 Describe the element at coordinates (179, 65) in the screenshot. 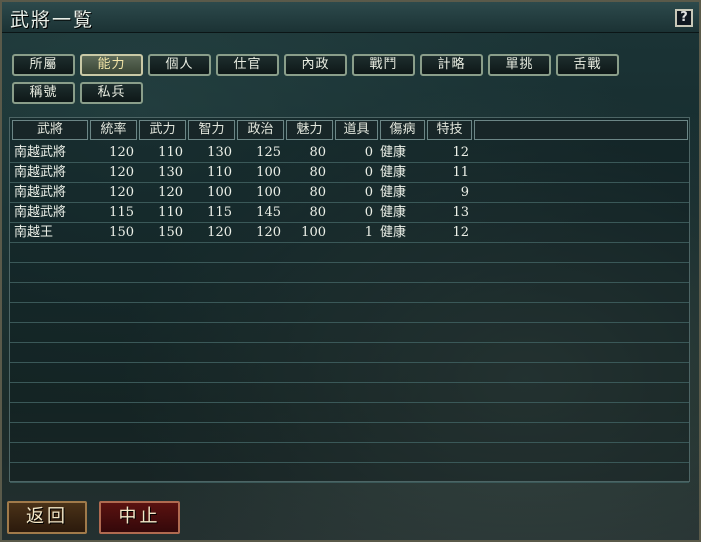

I see `tab-personal: 個人` at that location.